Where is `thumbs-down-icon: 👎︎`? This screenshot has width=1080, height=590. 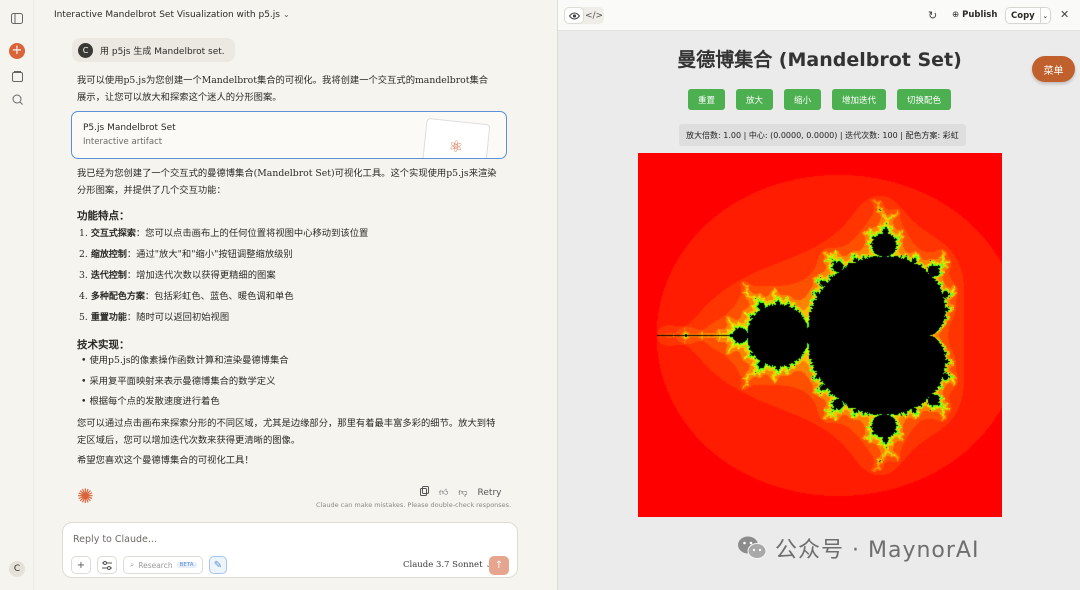
thumbs-down-icon: 👎︎ is located at coordinates (462, 493).